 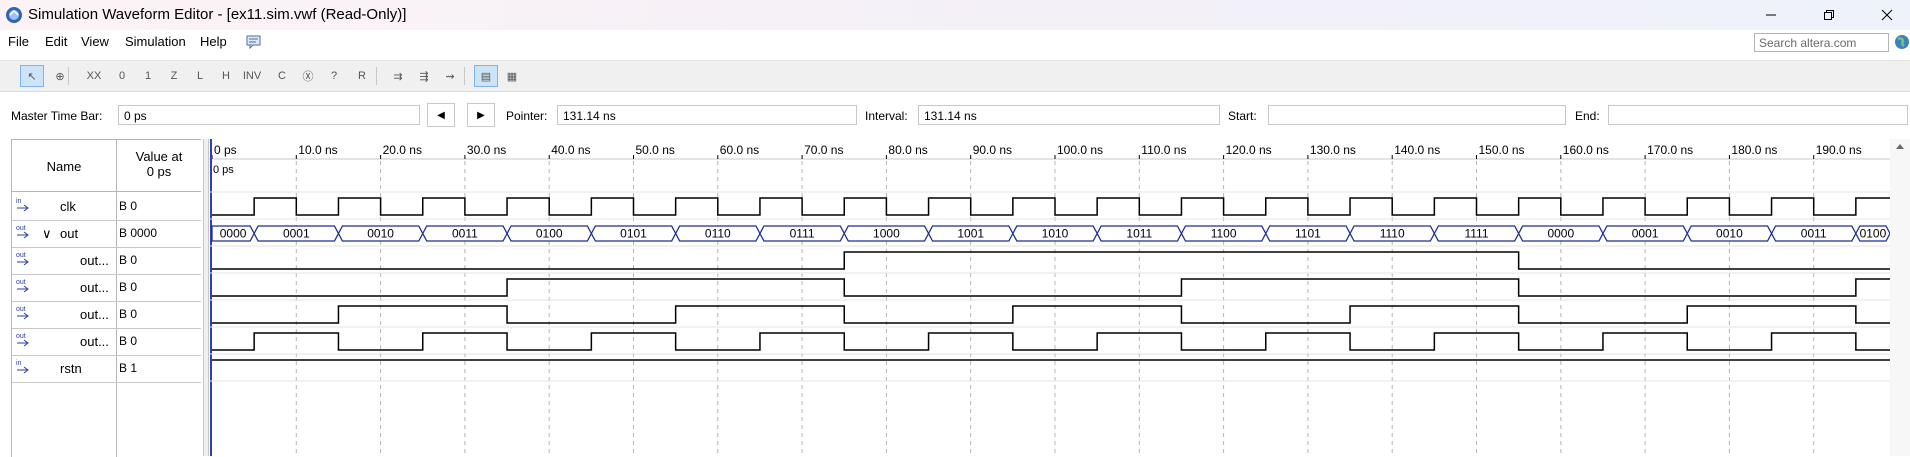 I want to click on ruler-tick-label: 170.0 ns, so click(x=1670, y=150).